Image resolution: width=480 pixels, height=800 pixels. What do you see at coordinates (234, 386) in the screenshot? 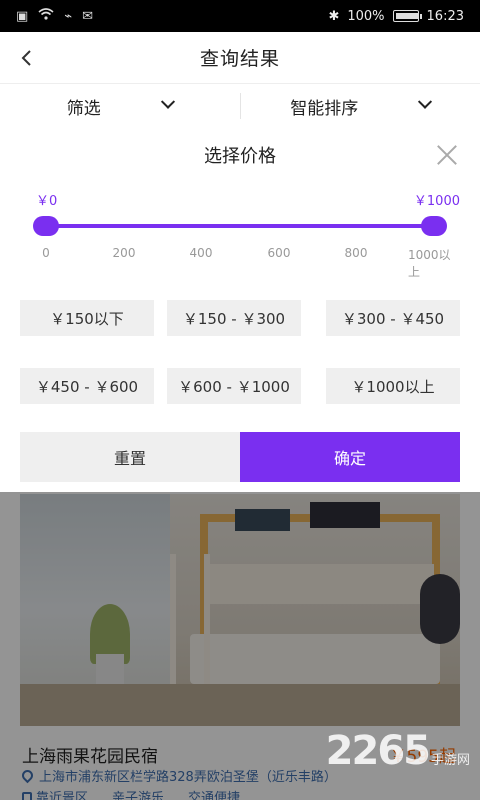
I see `price-option-button: ￥600 - ￥1000` at bounding box center [234, 386].